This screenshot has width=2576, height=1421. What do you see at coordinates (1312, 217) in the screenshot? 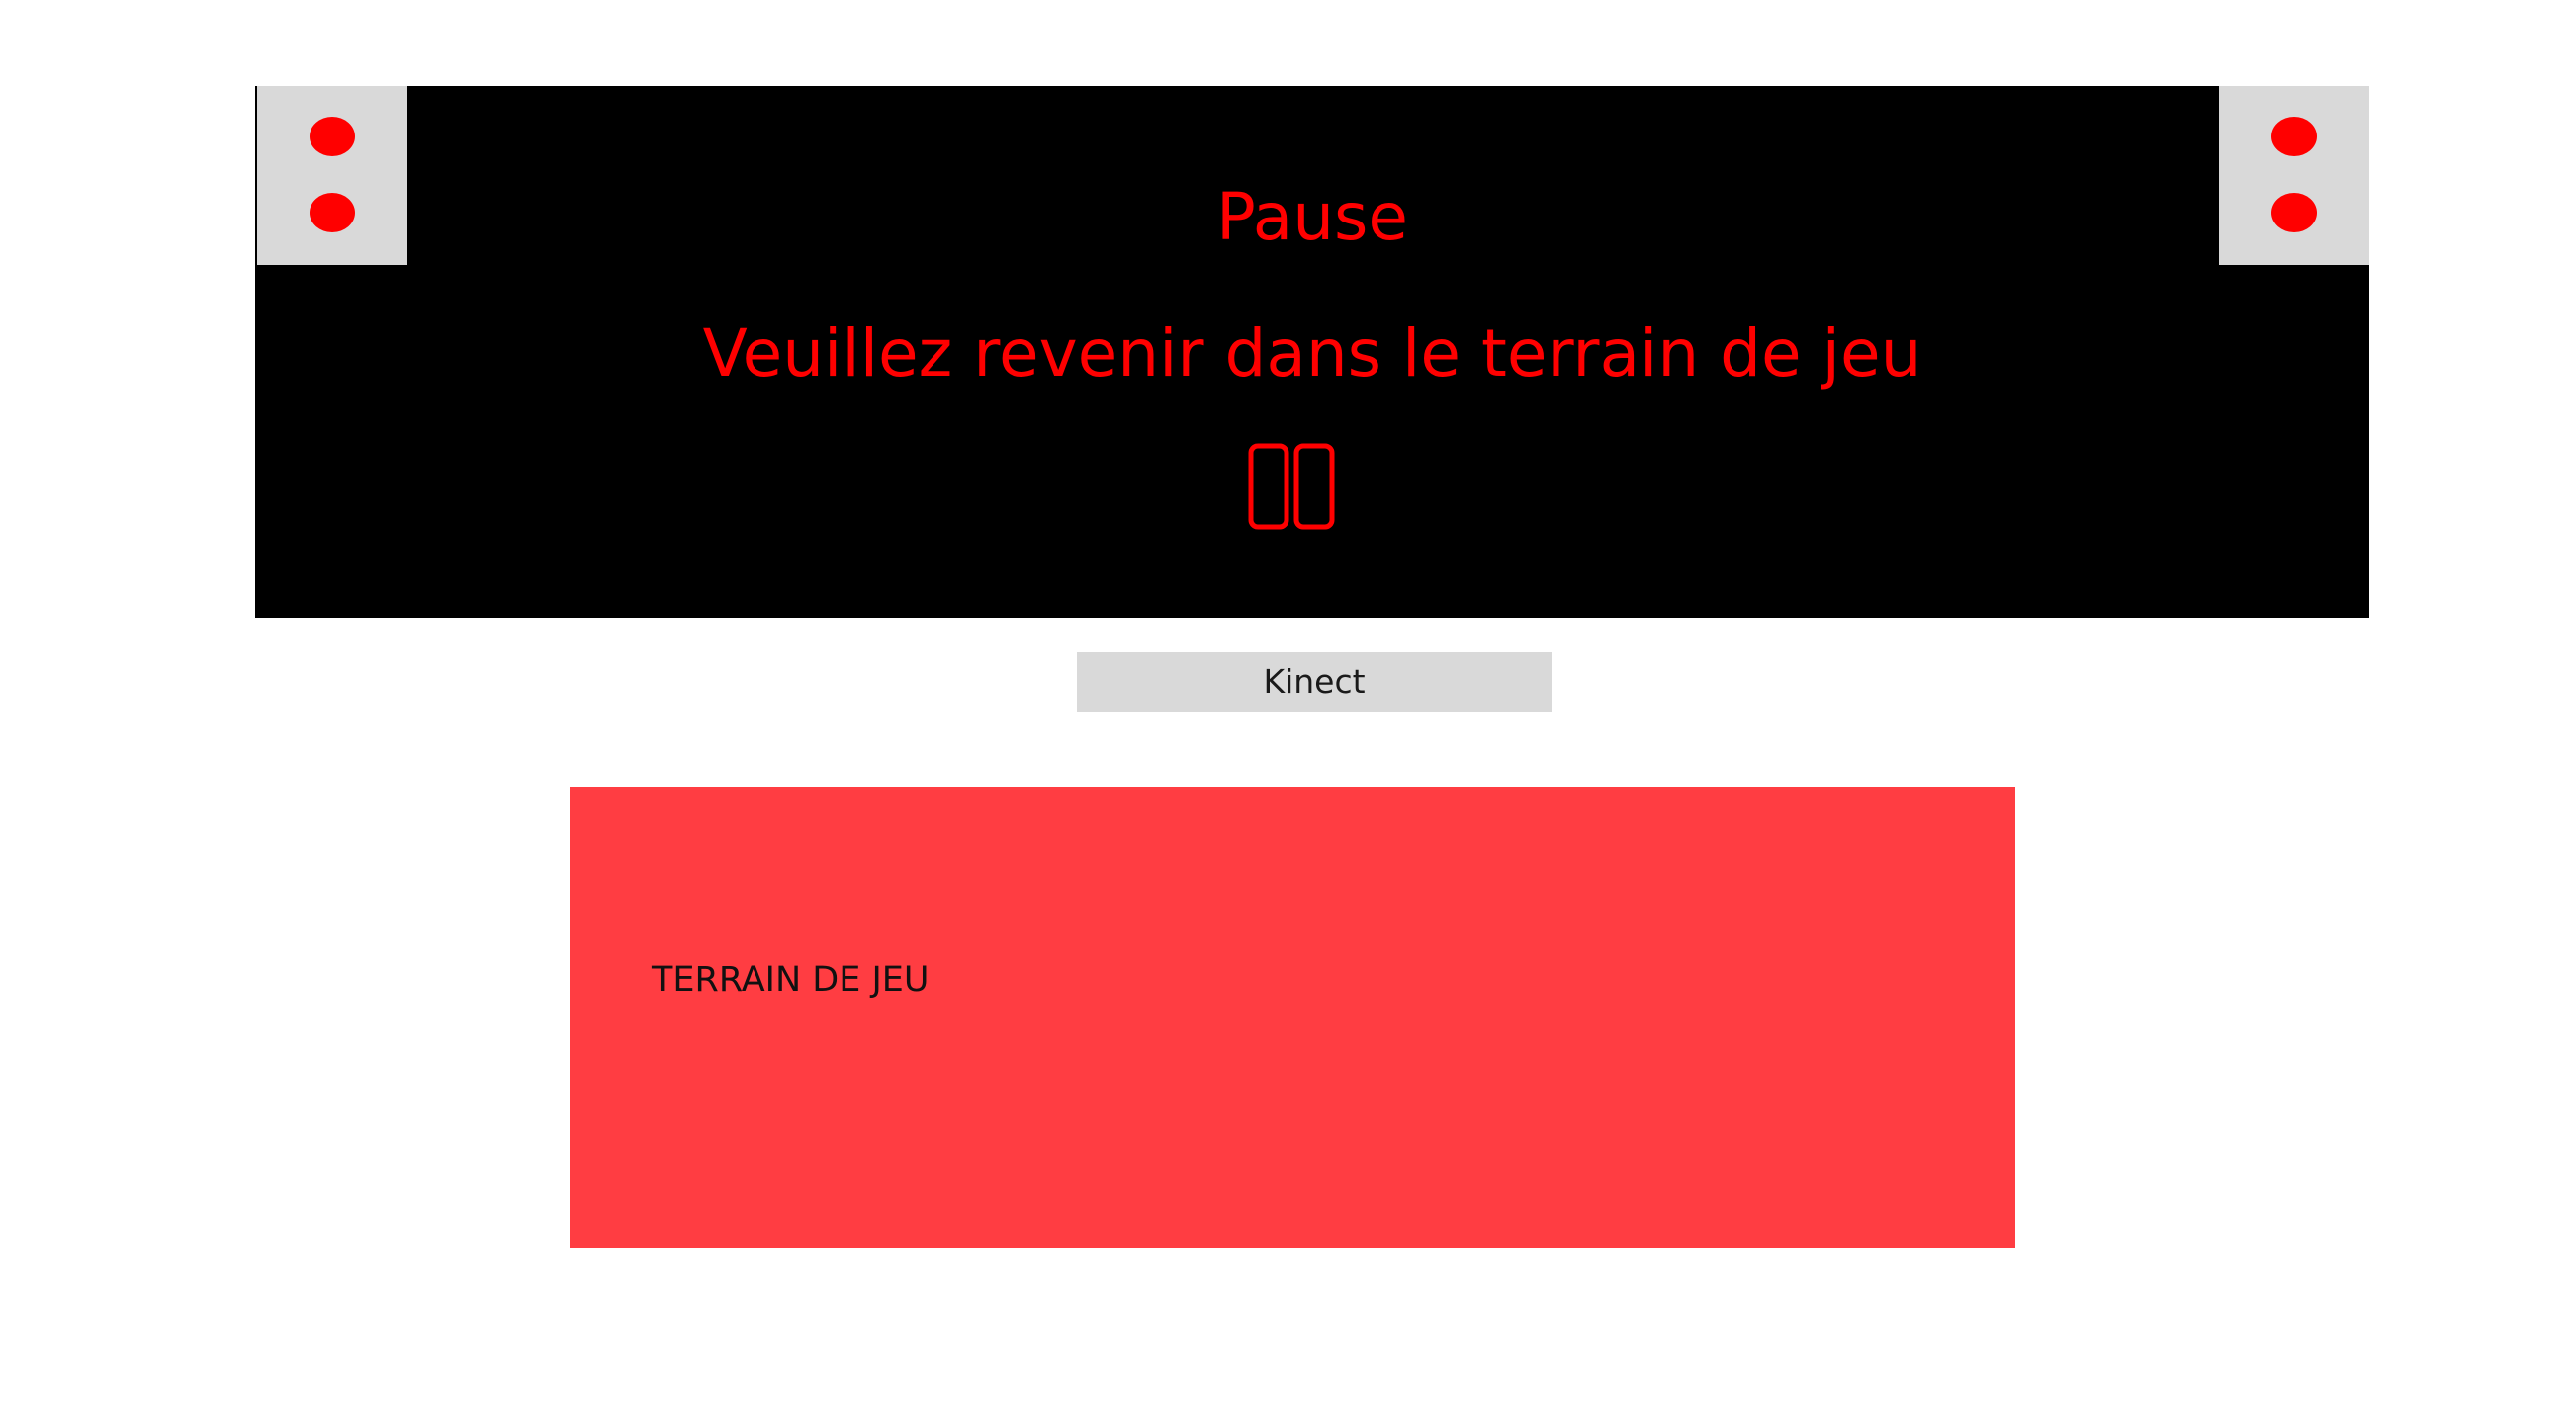
I see `pause-title: Pause` at bounding box center [1312, 217].